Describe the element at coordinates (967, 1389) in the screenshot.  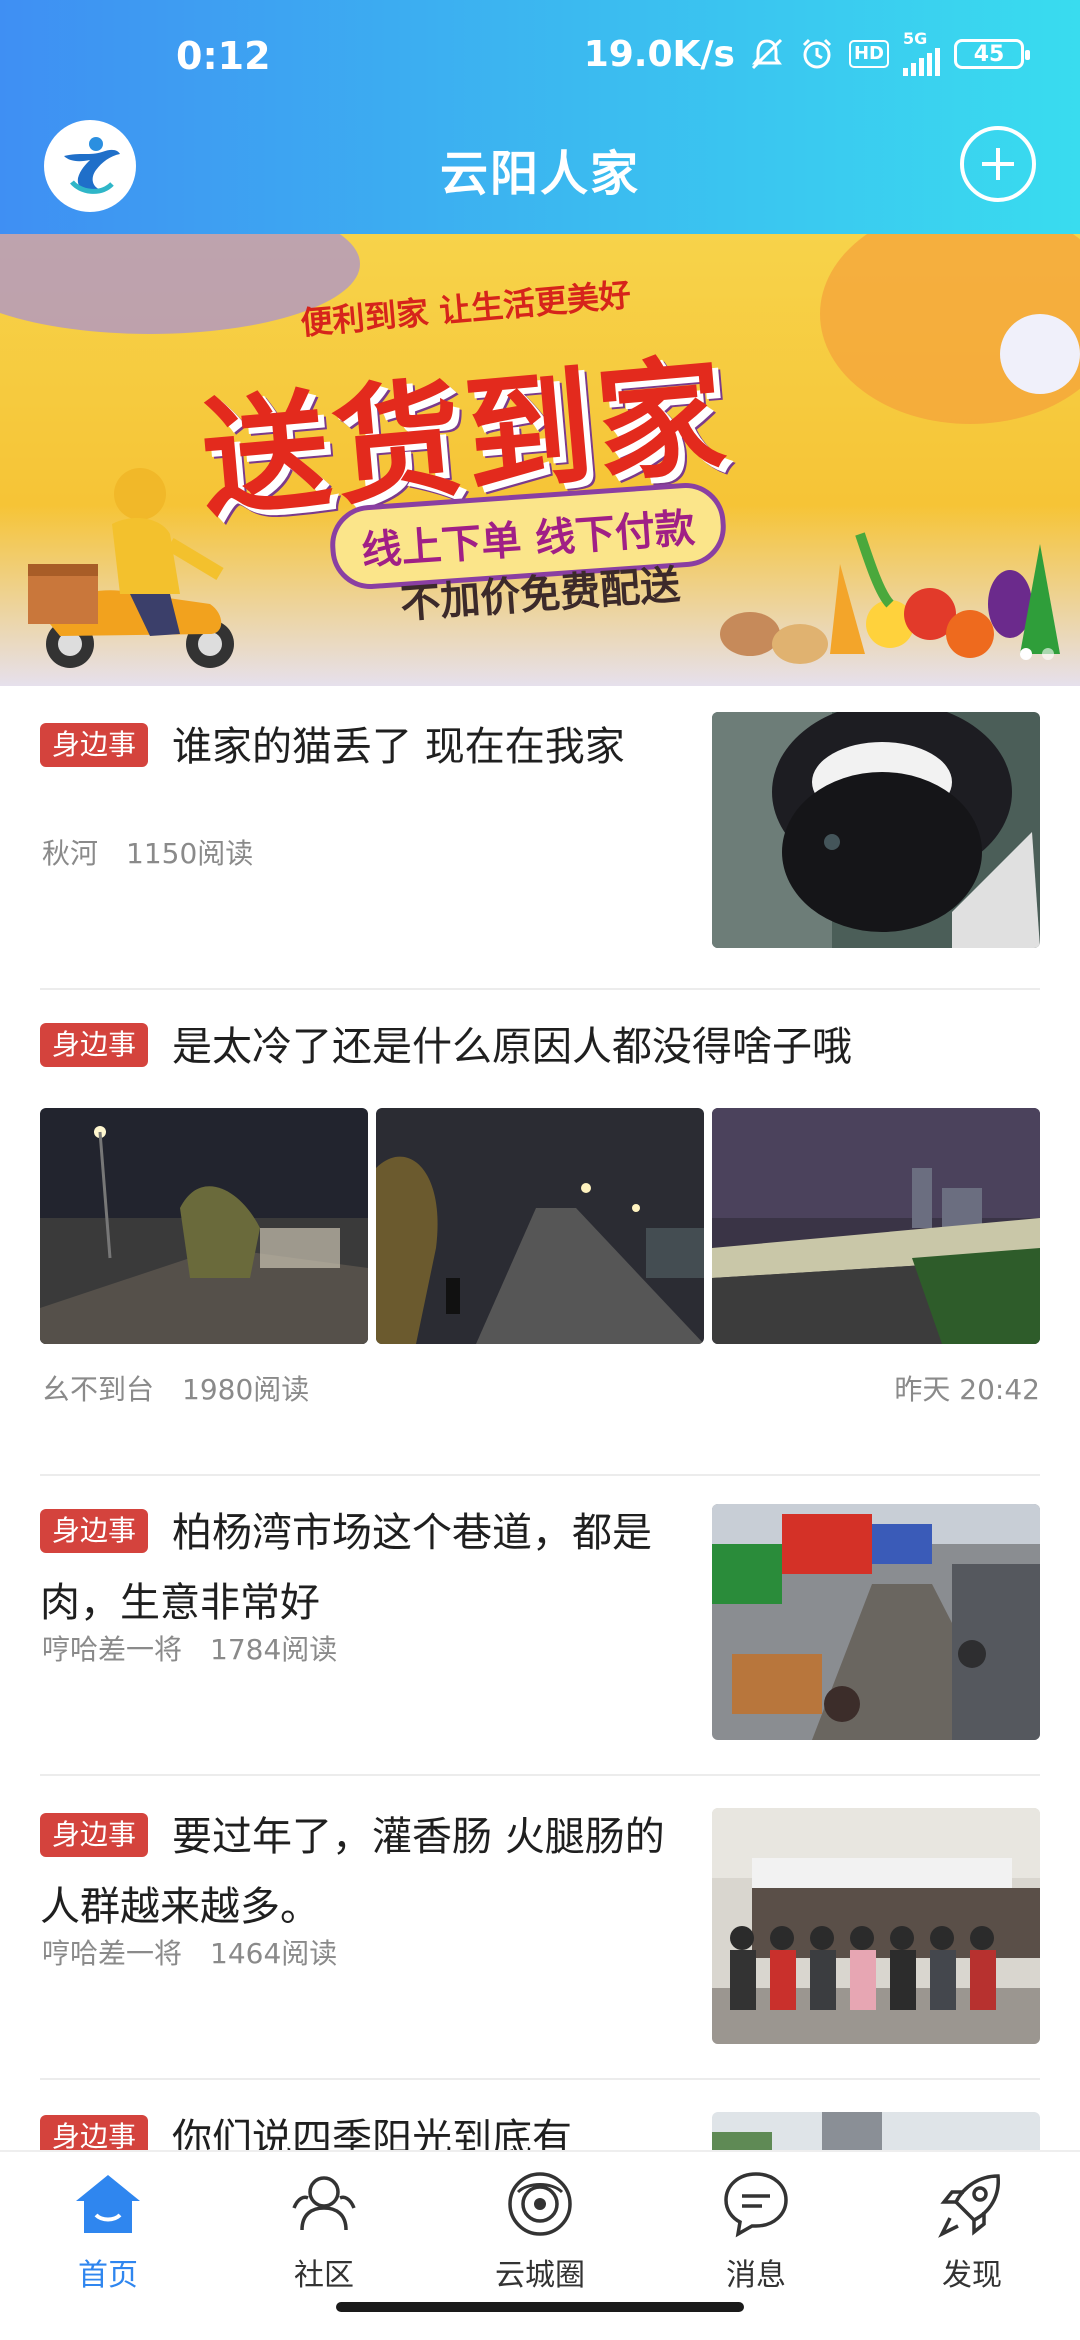
I see `post-time: 昨天 20:42` at that location.